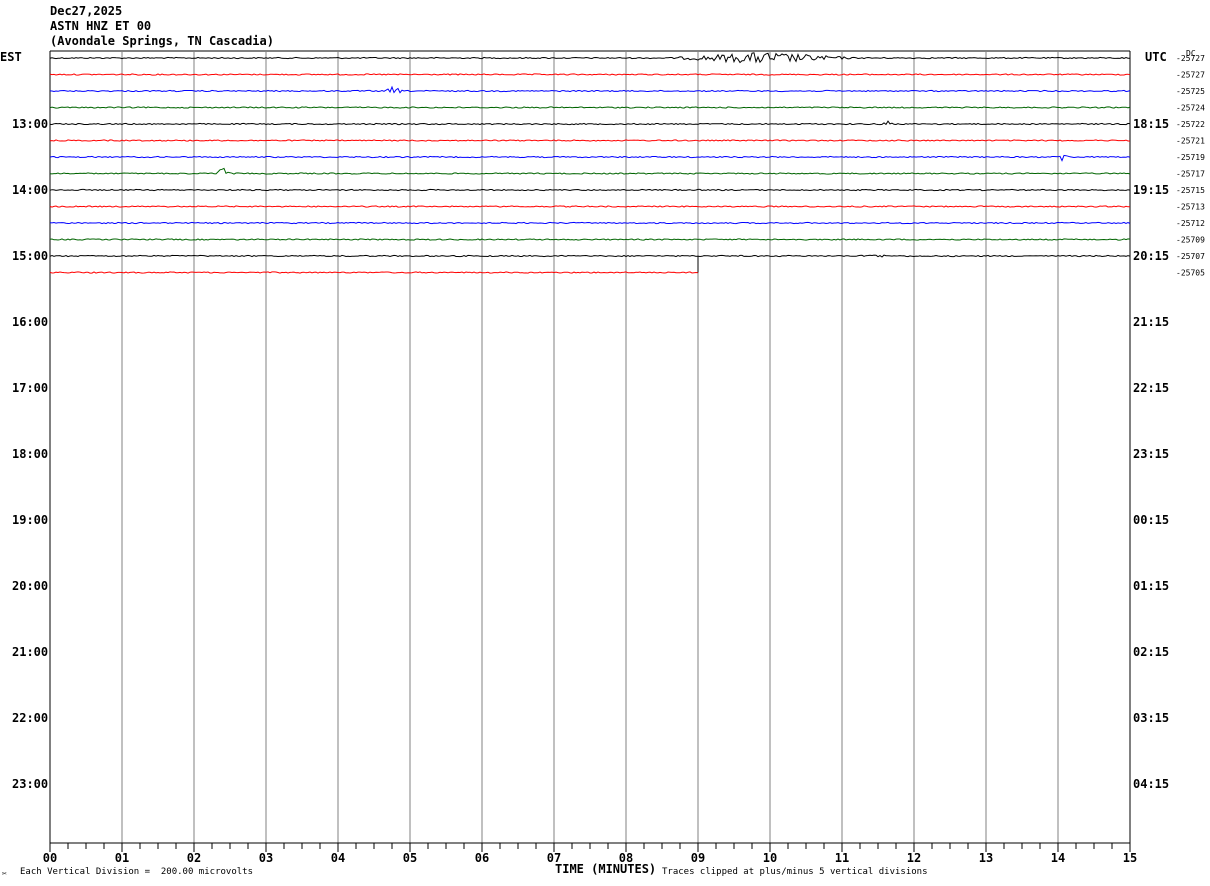 This screenshot has width=1210, height=886. Describe the element at coordinates (1151, 652) in the screenshot. I see `hour-label-utc: 02:15` at that location.